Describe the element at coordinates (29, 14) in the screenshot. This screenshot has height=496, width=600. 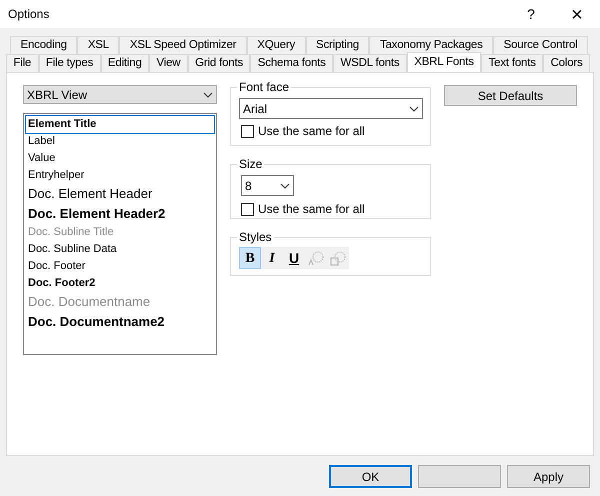
I see `window-title: Options` at that location.